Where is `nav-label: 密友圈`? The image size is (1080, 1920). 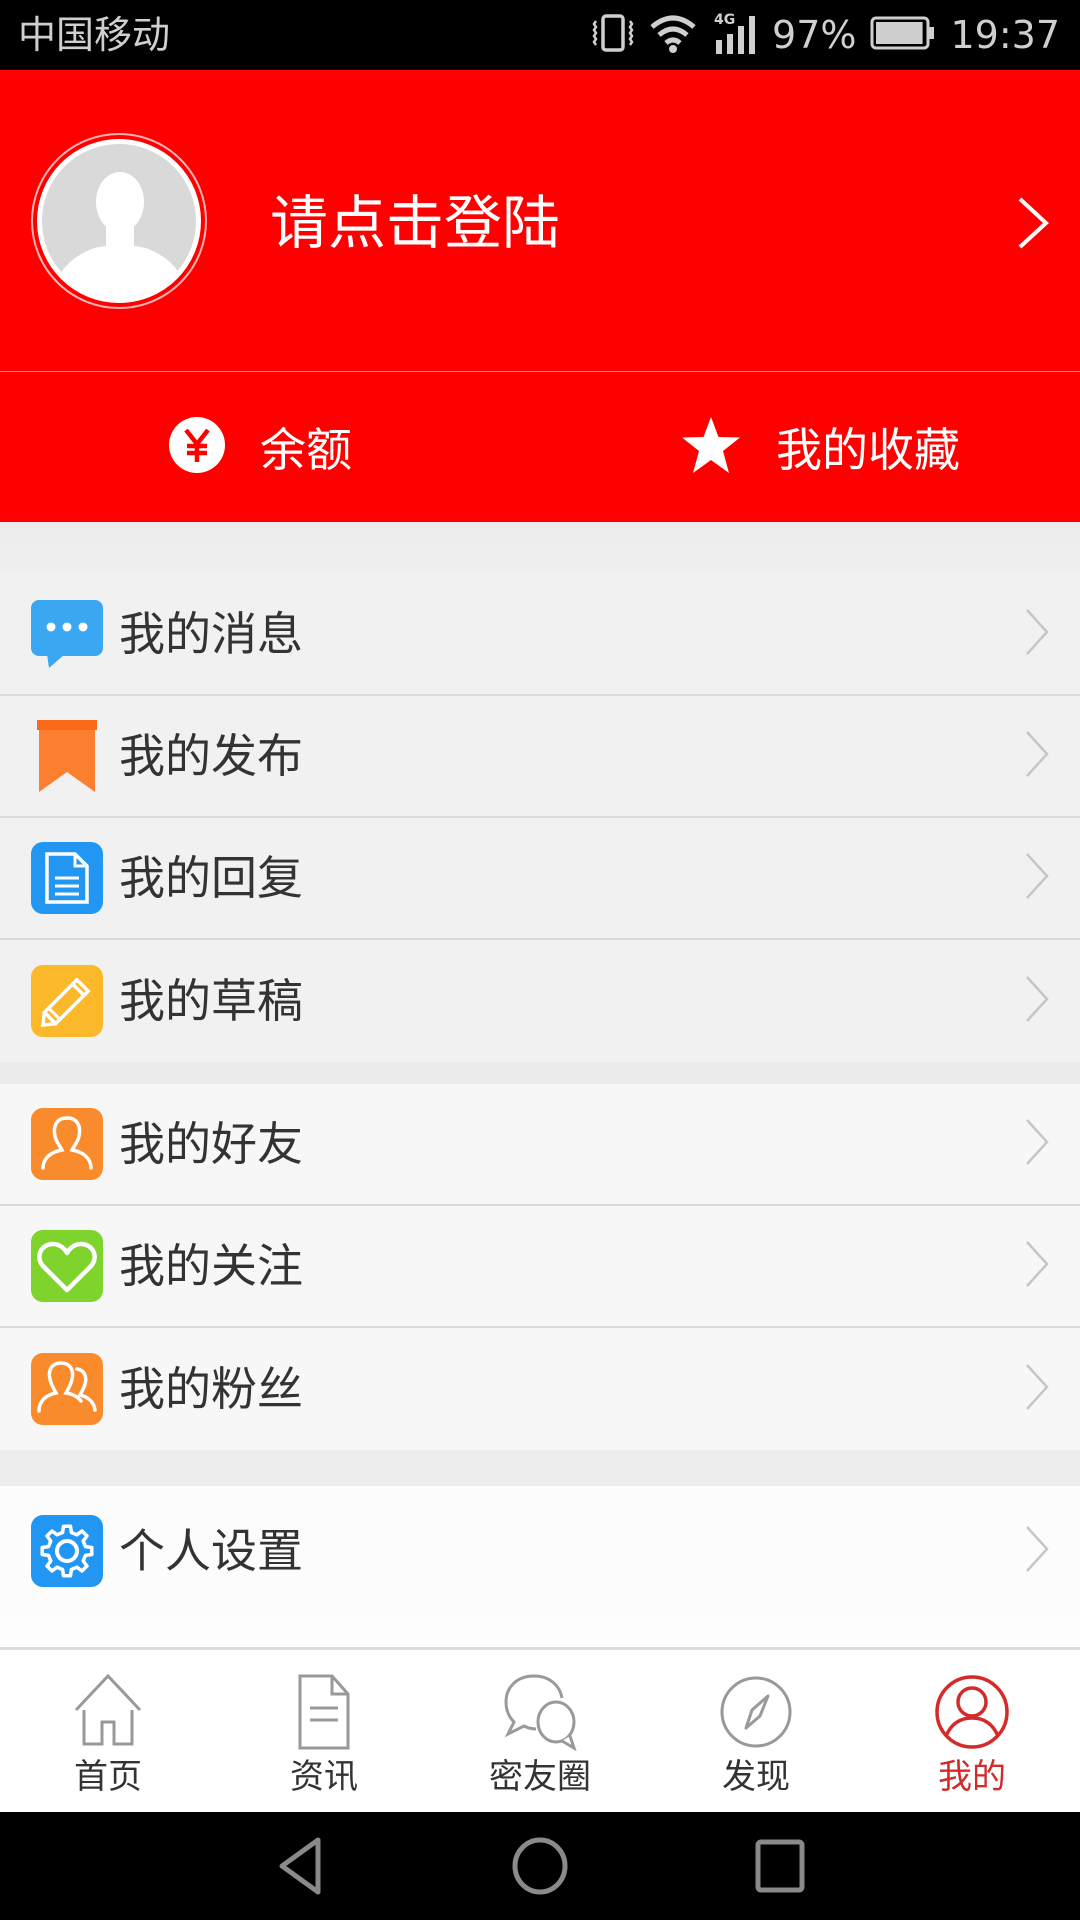 nav-label: 密友圈 is located at coordinates (540, 1777).